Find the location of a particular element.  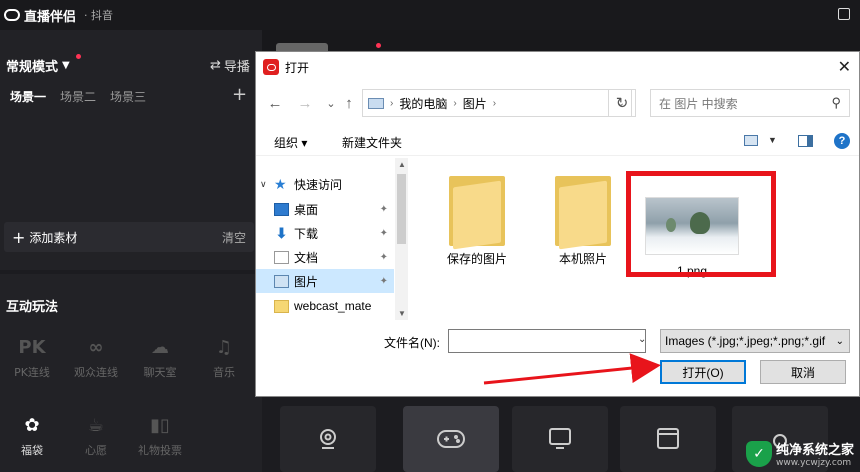

watermark: ✓ 纯净系统之家 www.ycwjzy.com is located at coordinates (799, 453).